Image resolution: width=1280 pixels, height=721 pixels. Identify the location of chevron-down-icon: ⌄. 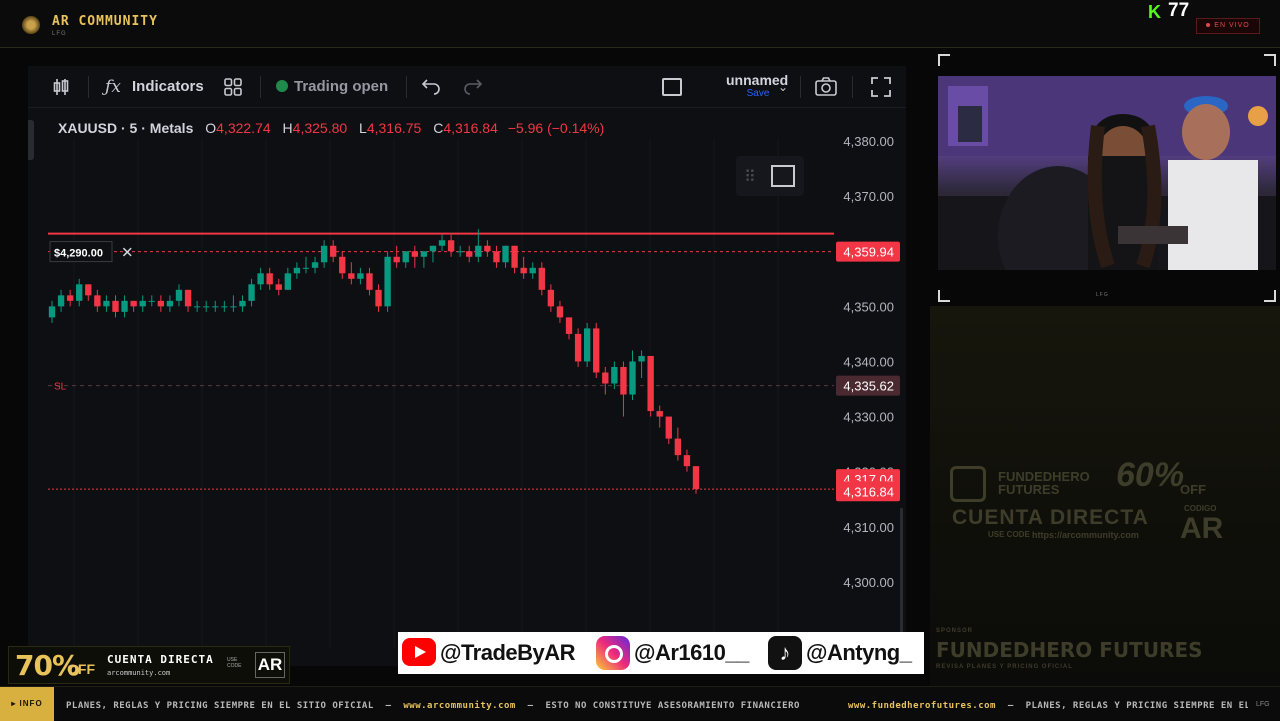
(783, 87).